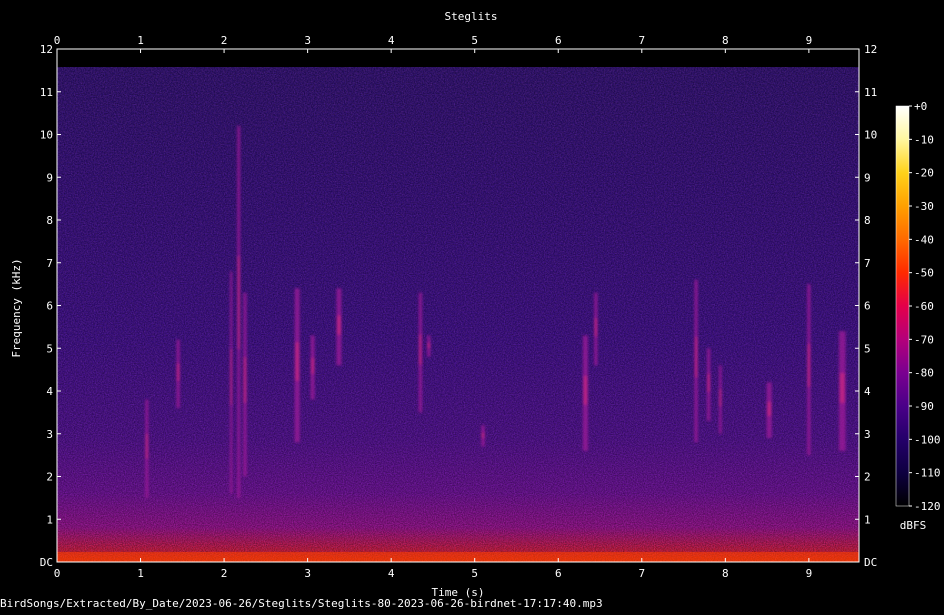 The image size is (944, 615). What do you see at coordinates (927, 439) in the screenshot?
I see `colorbar-tick-label: -100` at bounding box center [927, 439].